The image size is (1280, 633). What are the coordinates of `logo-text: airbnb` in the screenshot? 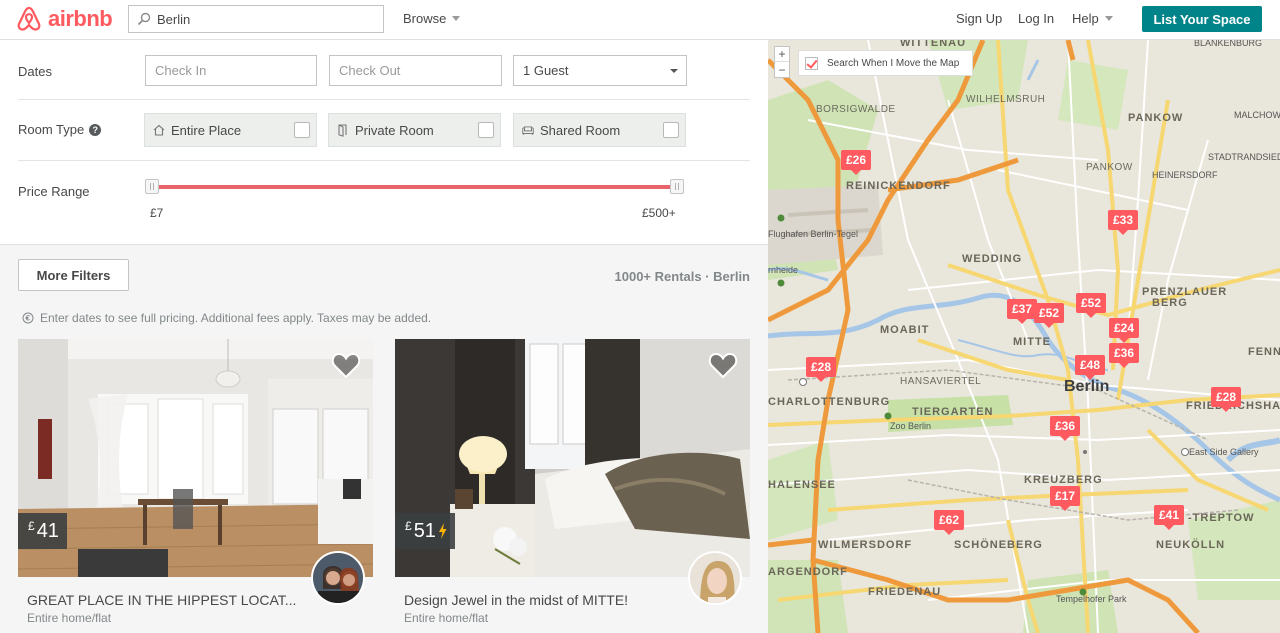 It's located at (80, 18).